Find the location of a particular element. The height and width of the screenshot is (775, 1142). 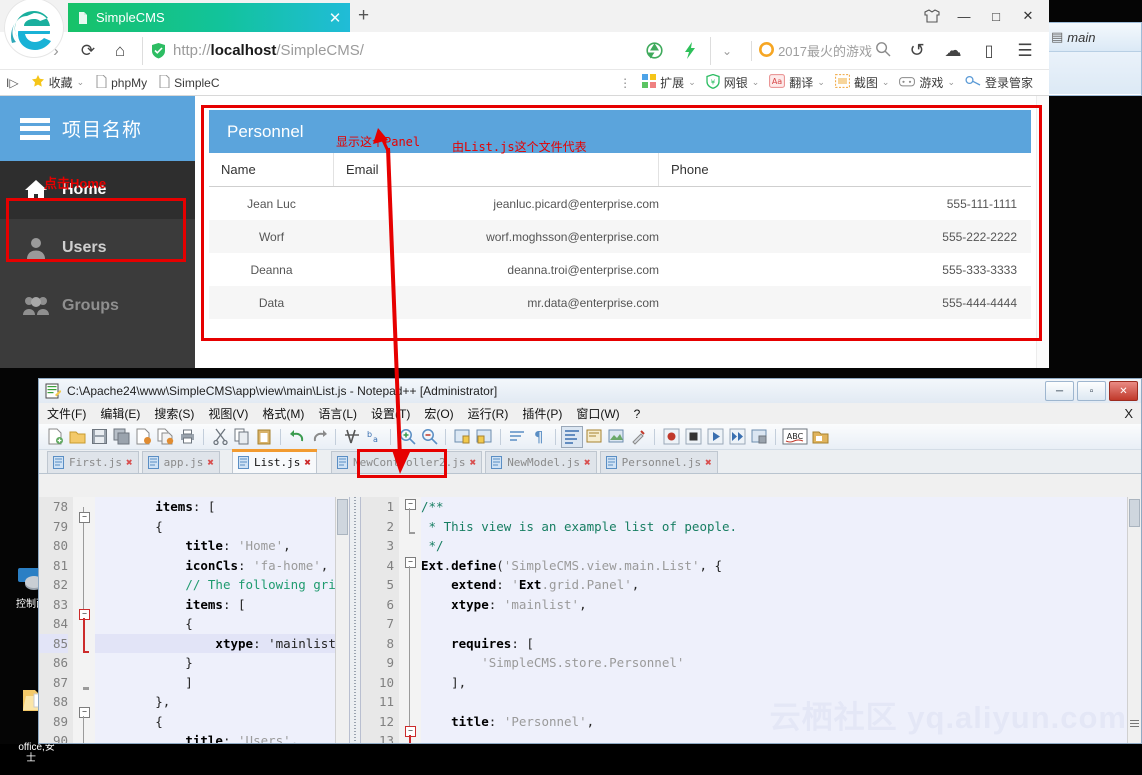

play-macro-multiple-icon is located at coordinates (737, 437).